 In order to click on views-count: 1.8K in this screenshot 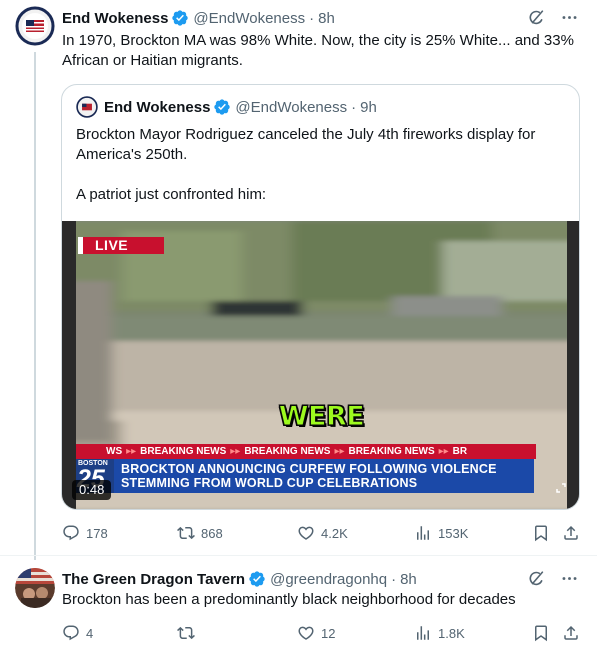, I will do `click(451, 633)`.